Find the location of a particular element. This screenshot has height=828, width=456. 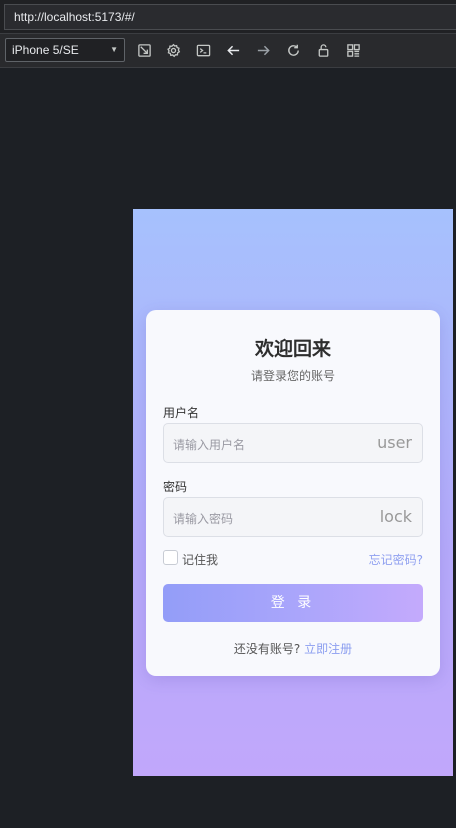

login-button: 登 录 is located at coordinates (293, 603).